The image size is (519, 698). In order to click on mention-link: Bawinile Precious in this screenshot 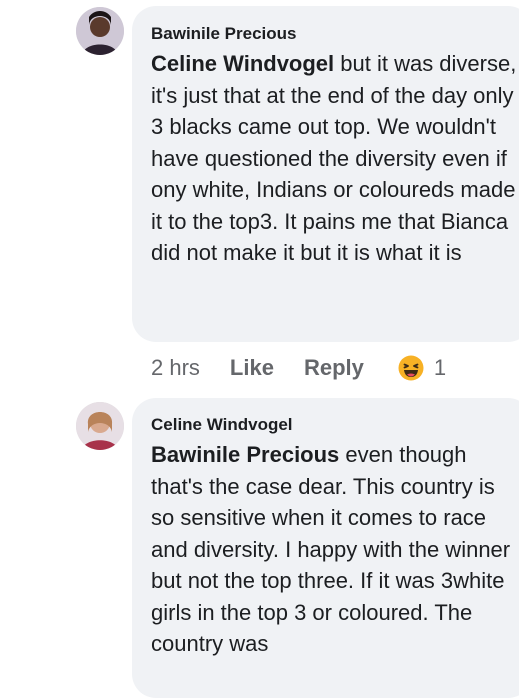, I will do `click(245, 454)`.